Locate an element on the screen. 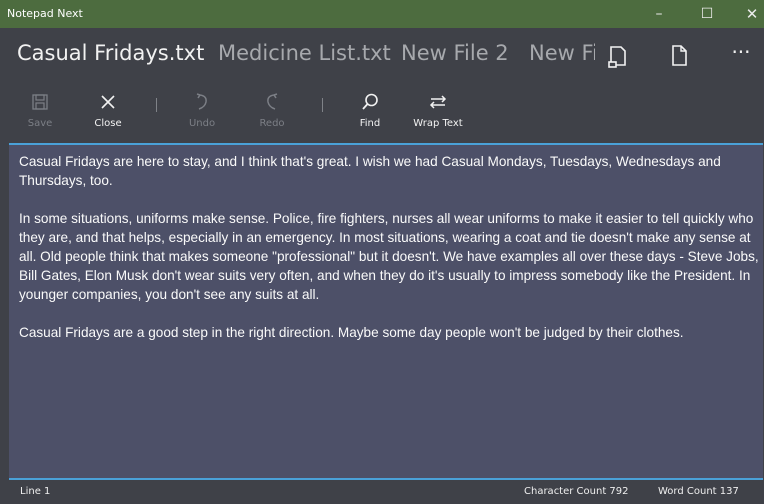 The image size is (764, 504). split-view-icon is located at coordinates (617, 57).